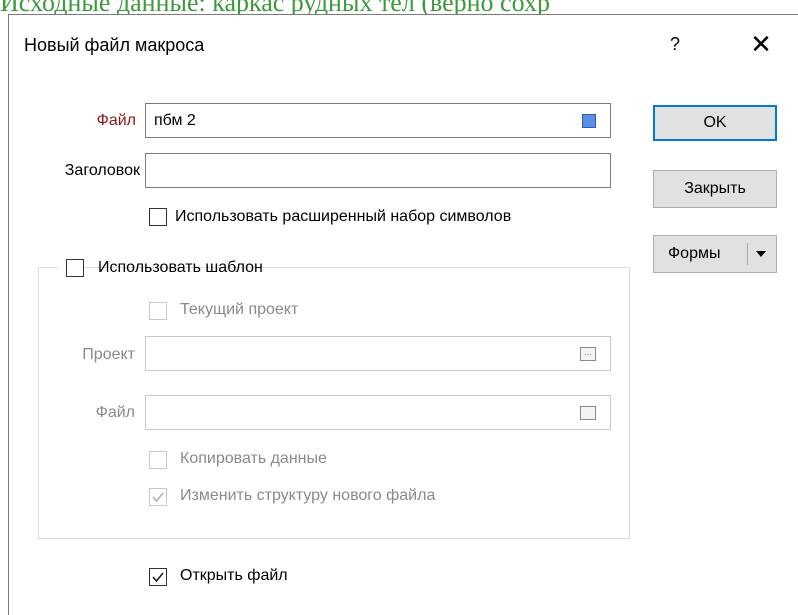  I want to click on ok-button-label: OK, so click(715, 122).